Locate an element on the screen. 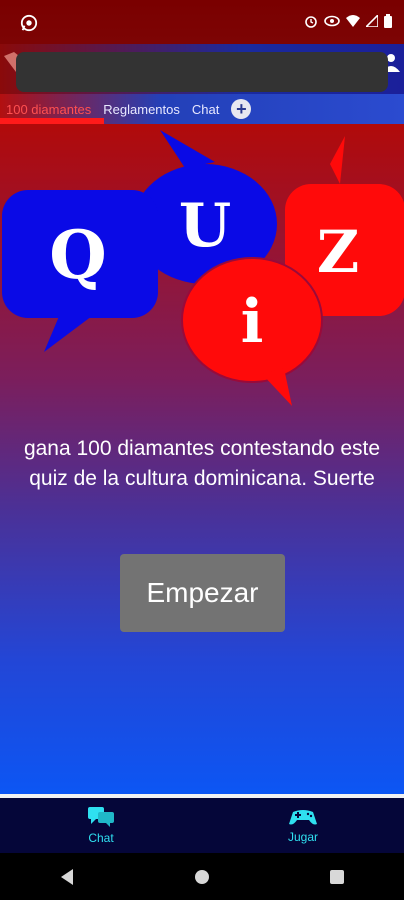 The image size is (404, 900). start-button: Empezar is located at coordinates (202, 593).